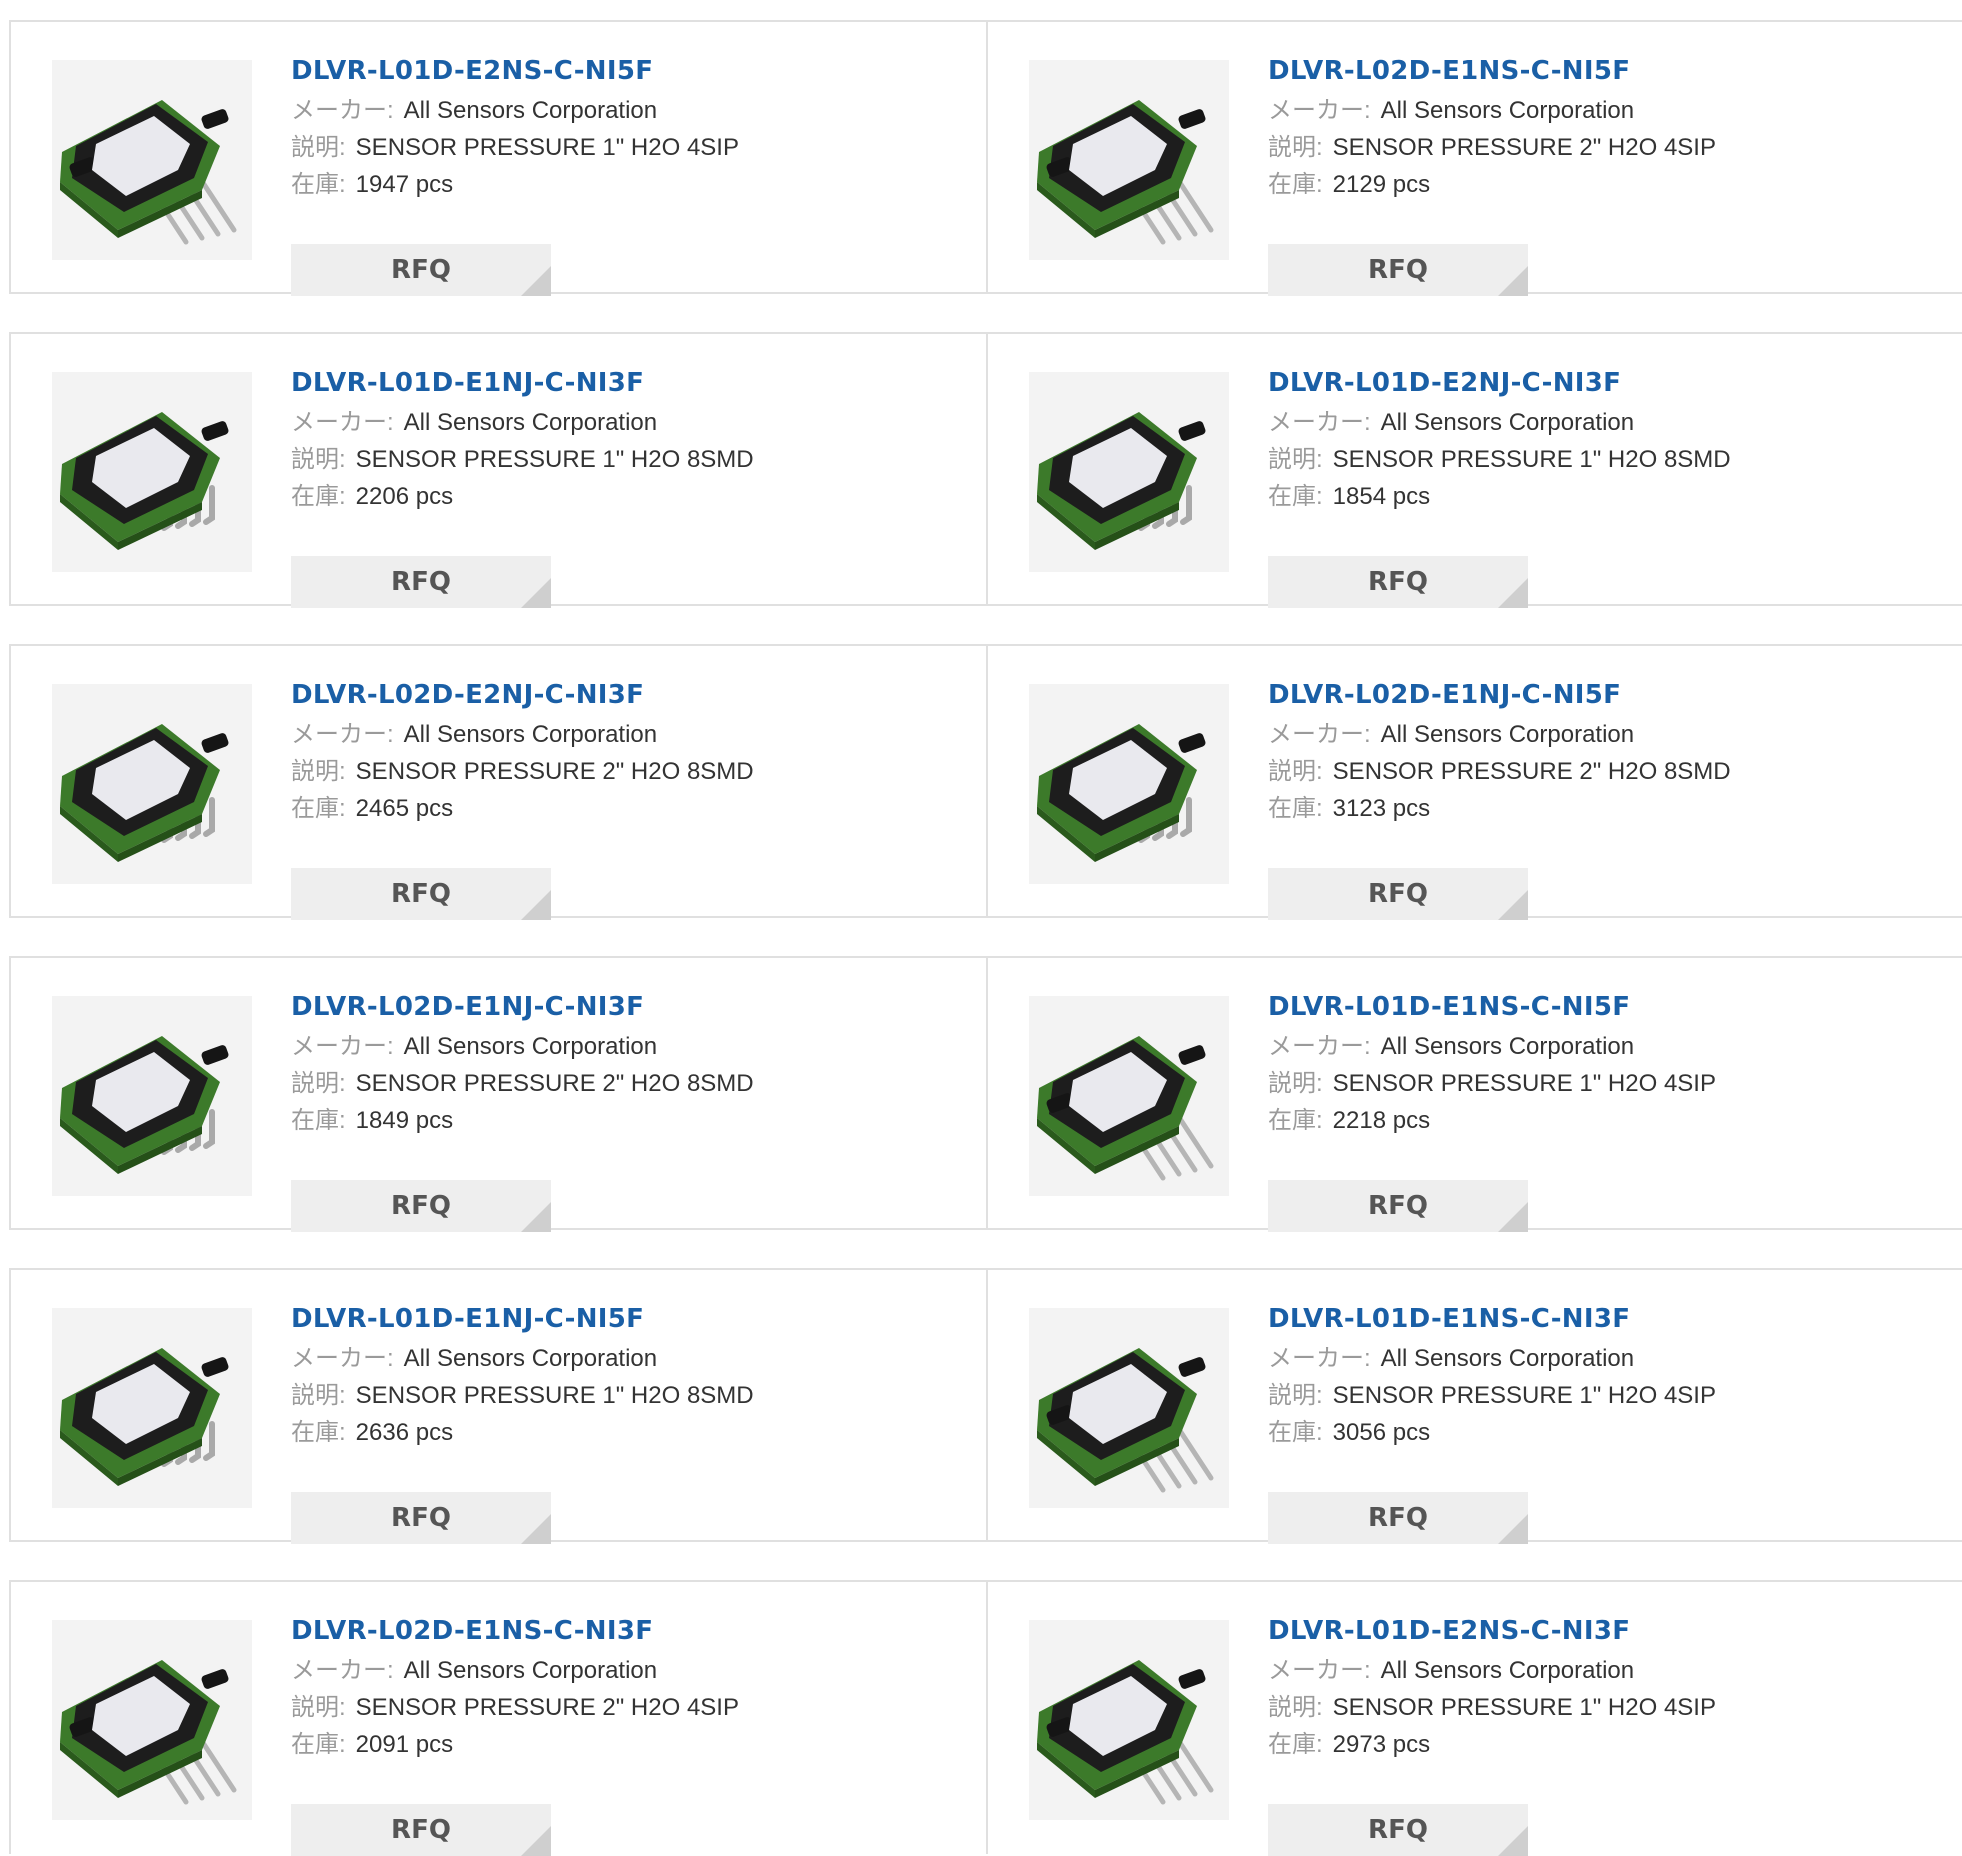 Image resolution: width=1962 pixels, height=1856 pixels. What do you see at coordinates (621, 1319) in the screenshot?
I see `part-number-link: DLVR-L01D-E1NJ-C-NI5F` at bounding box center [621, 1319].